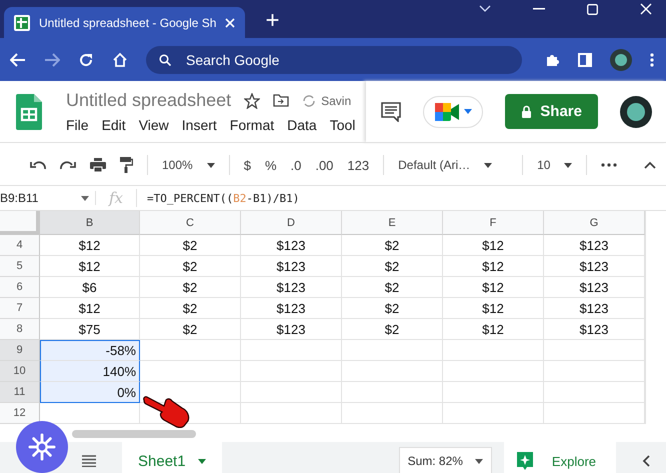 The image size is (666, 473). Describe the element at coordinates (296, 165) in the screenshot. I see `format-button: .0` at that location.